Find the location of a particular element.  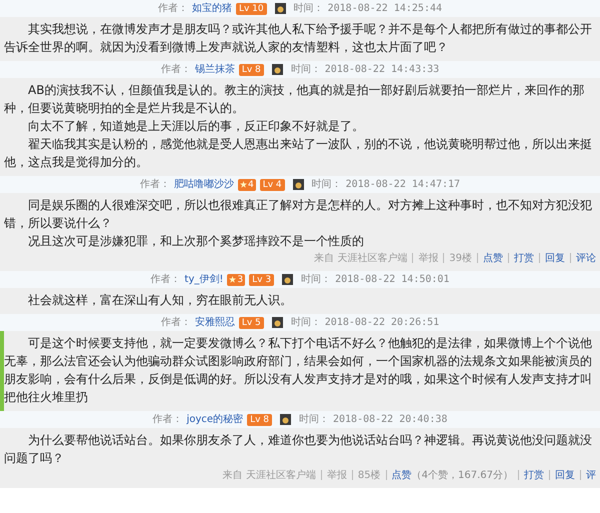

fans-badge: 3 is located at coordinates (236, 280).